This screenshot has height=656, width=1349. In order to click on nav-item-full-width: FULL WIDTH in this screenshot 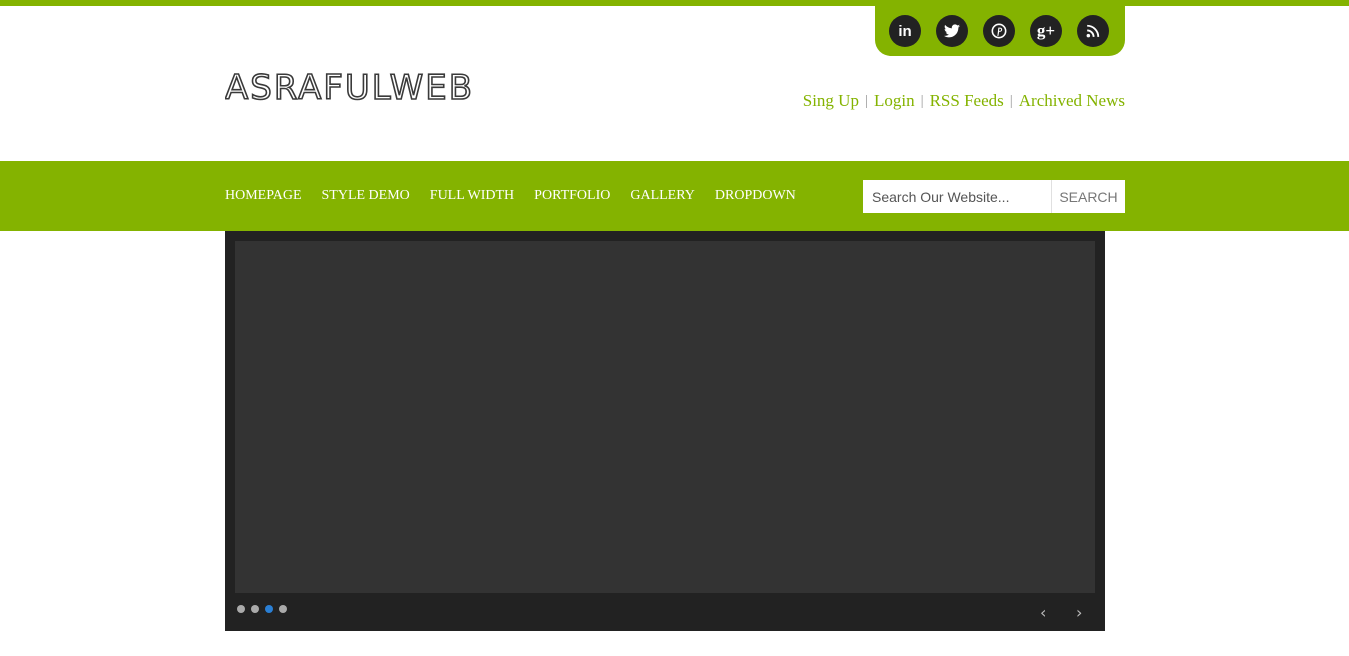, I will do `click(472, 196)`.